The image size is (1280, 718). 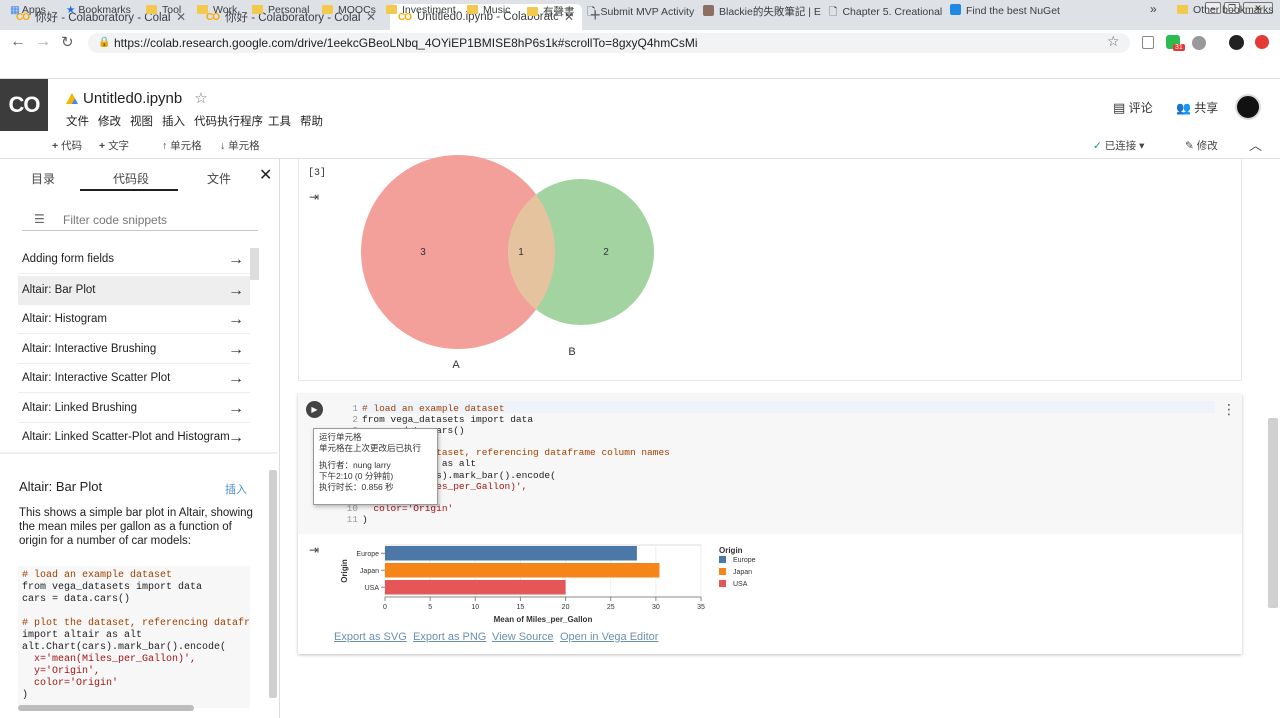 I want to click on line-number: 1, so click(x=355, y=408).